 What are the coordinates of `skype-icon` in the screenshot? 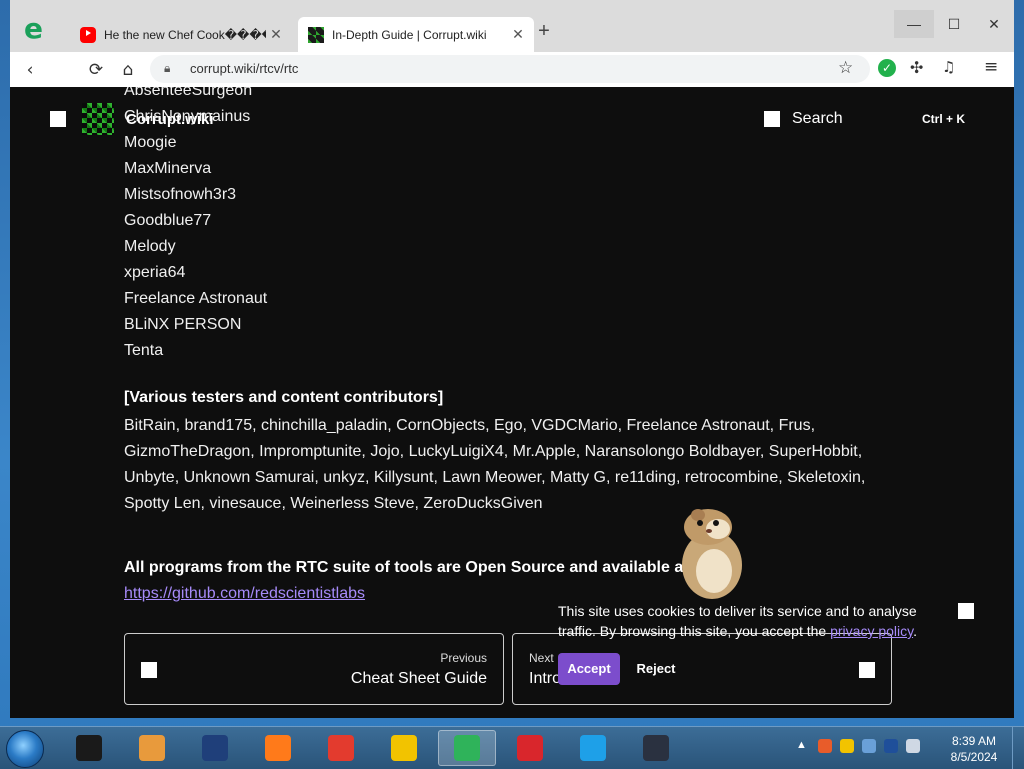 It's located at (593, 748).